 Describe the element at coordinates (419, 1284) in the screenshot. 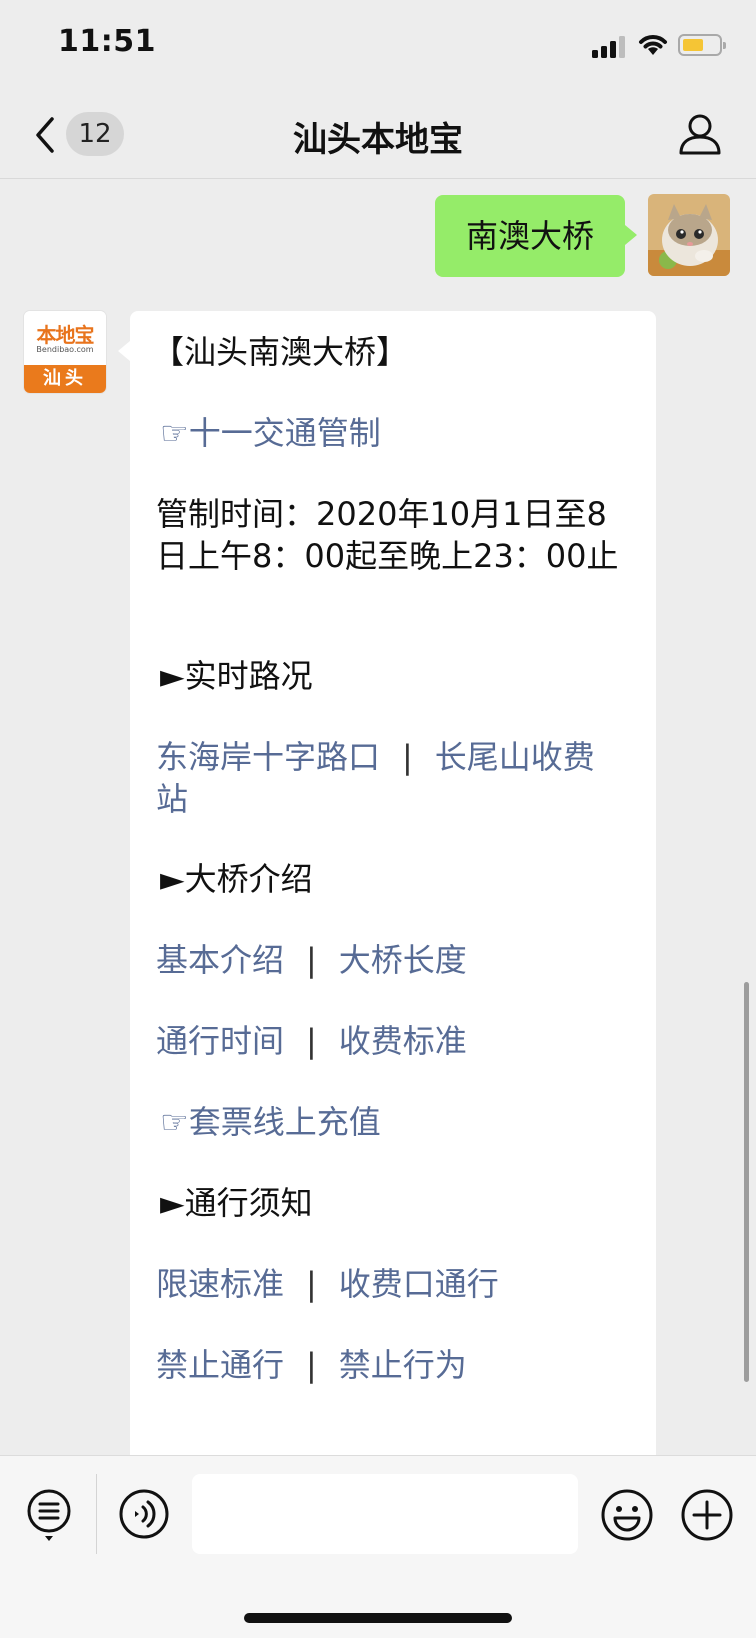

I see `link-toll-gate: 收费口通行` at that location.